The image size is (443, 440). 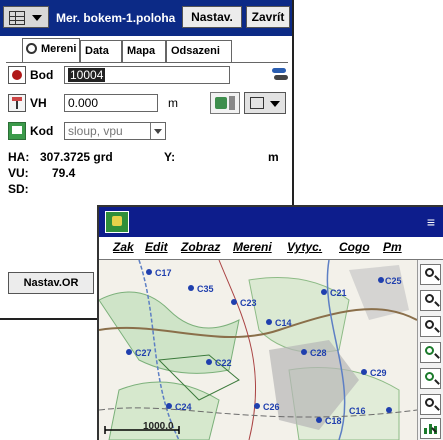 What do you see at coordinates (225, 103) in the screenshot?
I see `instrument-icon` at bounding box center [225, 103].